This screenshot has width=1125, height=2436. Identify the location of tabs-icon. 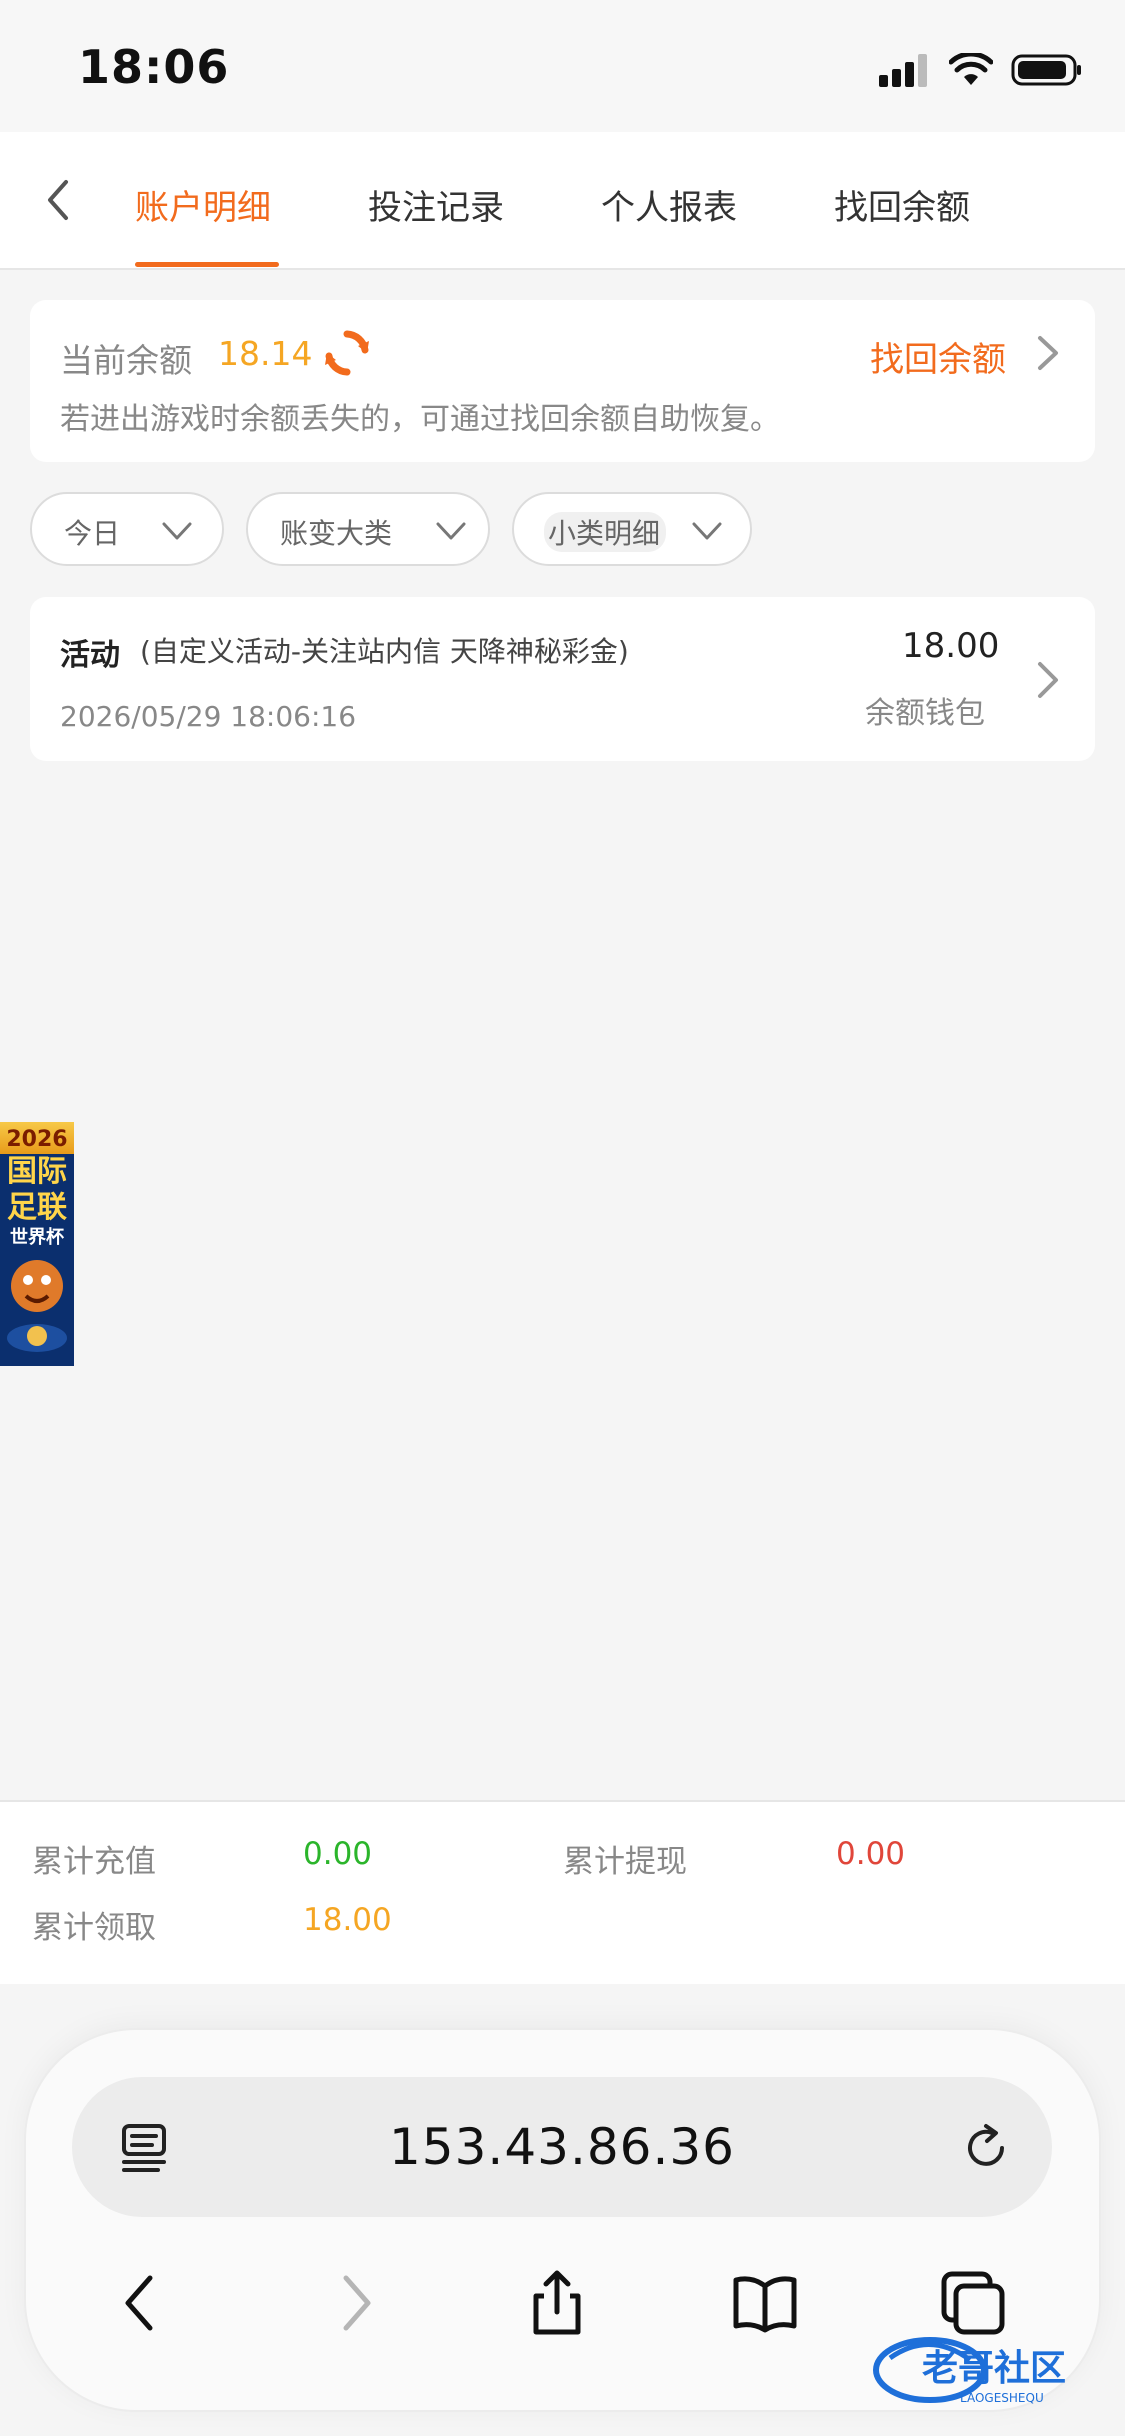
(973, 2303).